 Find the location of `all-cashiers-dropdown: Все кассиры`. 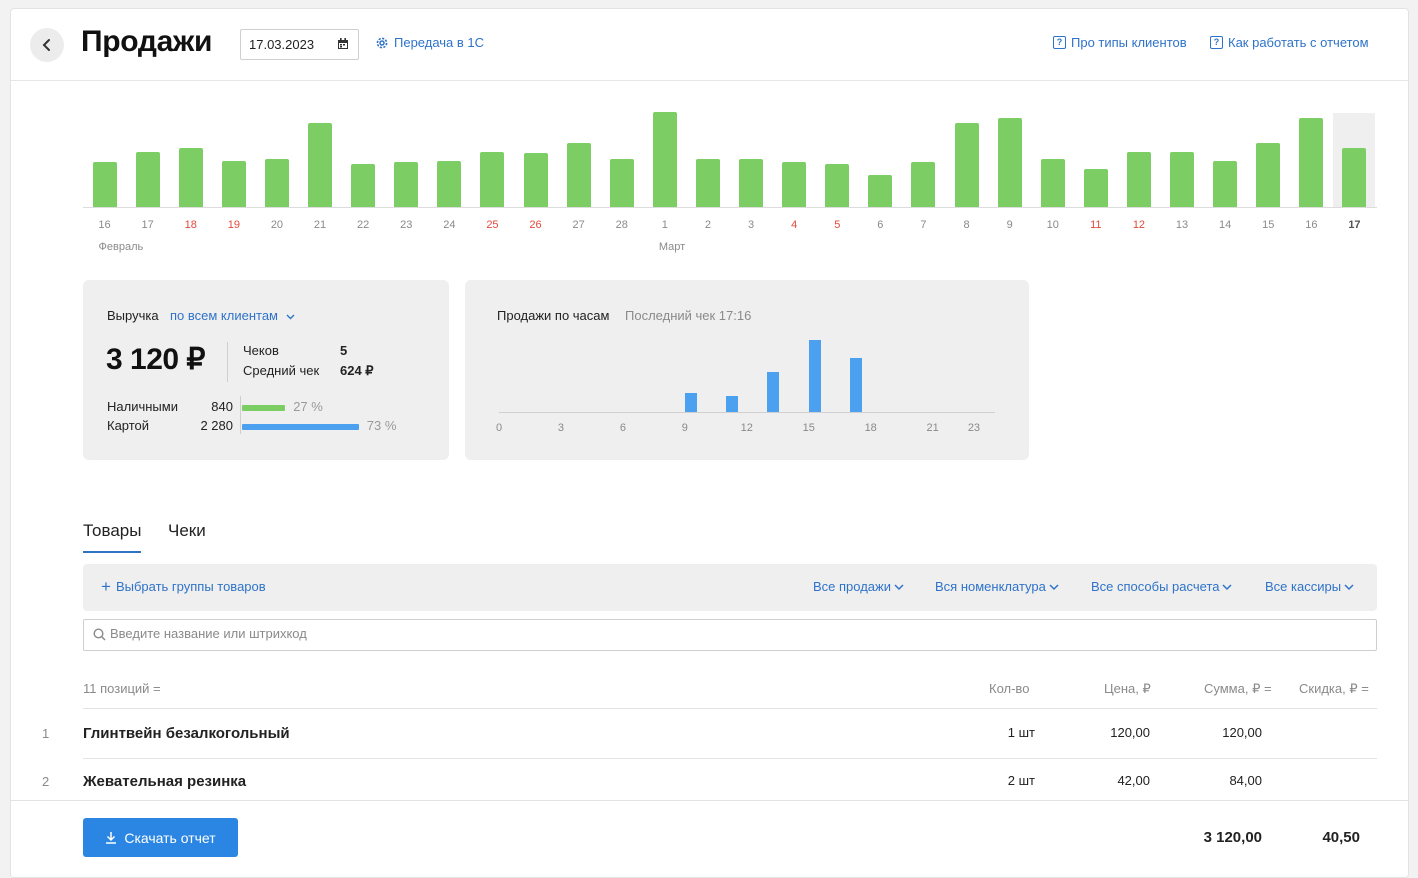

all-cashiers-dropdown: Все кассиры is located at coordinates (1309, 586).